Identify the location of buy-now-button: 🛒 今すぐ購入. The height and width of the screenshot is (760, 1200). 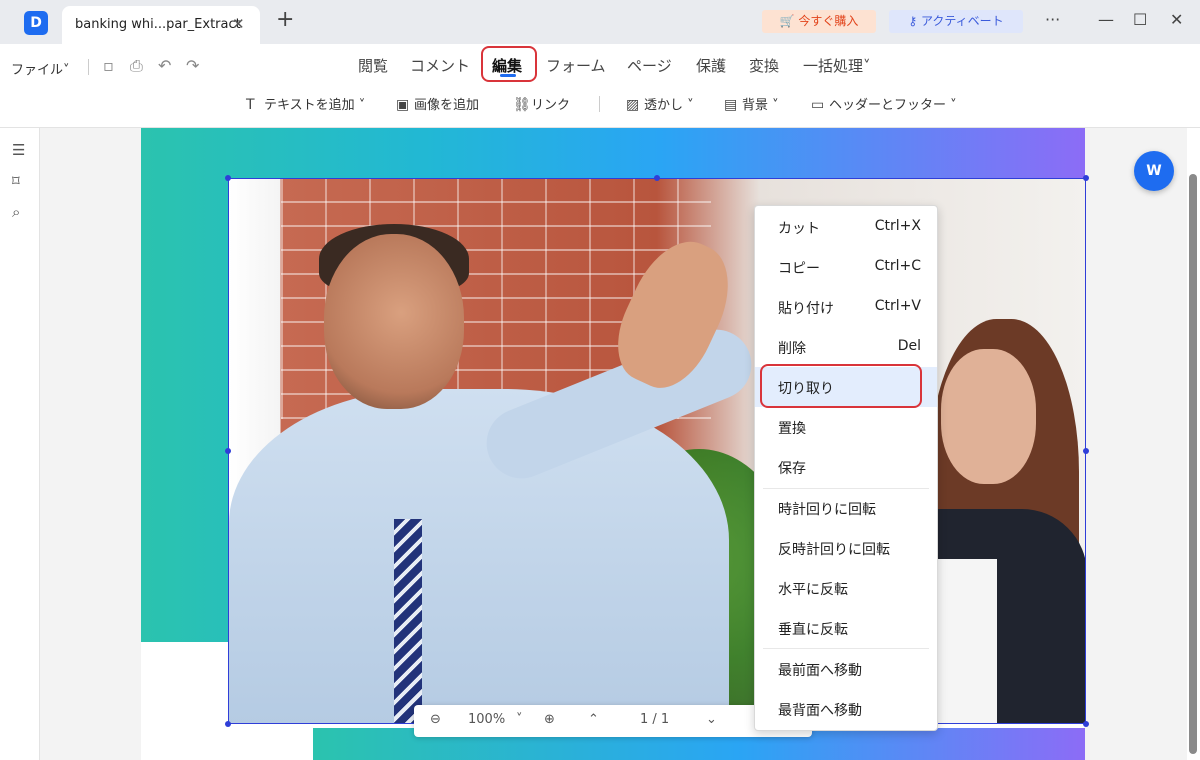
(819, 21).